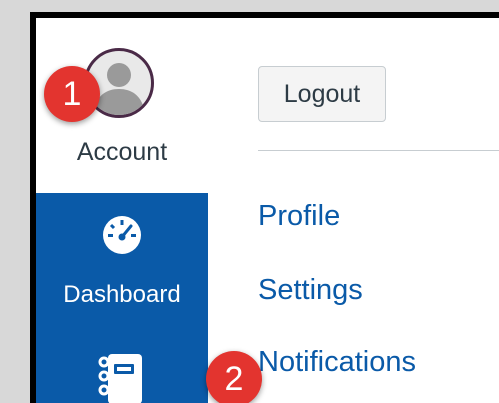 This screenshot has width=499, height=403. I want to click on notifications-link: Notifications, so click(337, 362).